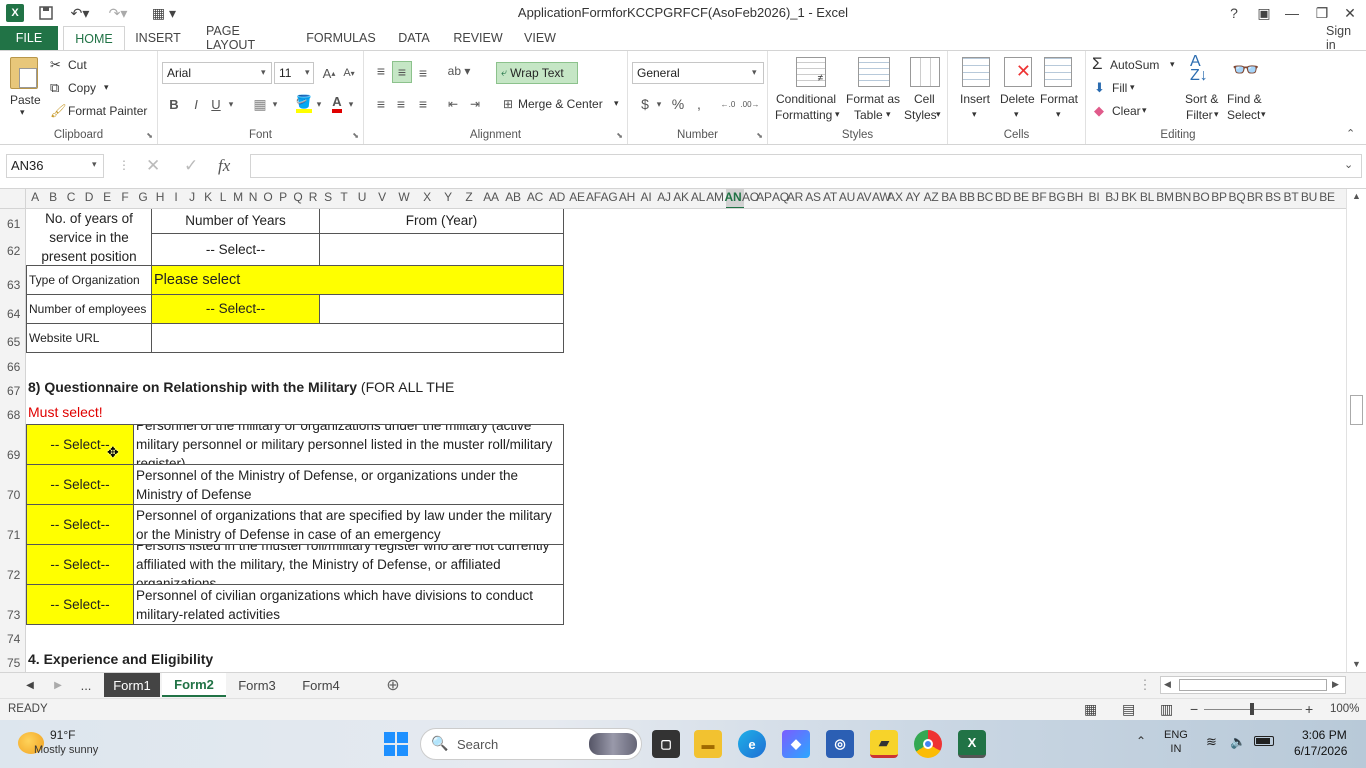 The image size is (1366, 768). What do you see at coordinates (453, 104) in the screenshot?
I see `decrease-indent-icon: ⇤` at bounding box center [453, 104].